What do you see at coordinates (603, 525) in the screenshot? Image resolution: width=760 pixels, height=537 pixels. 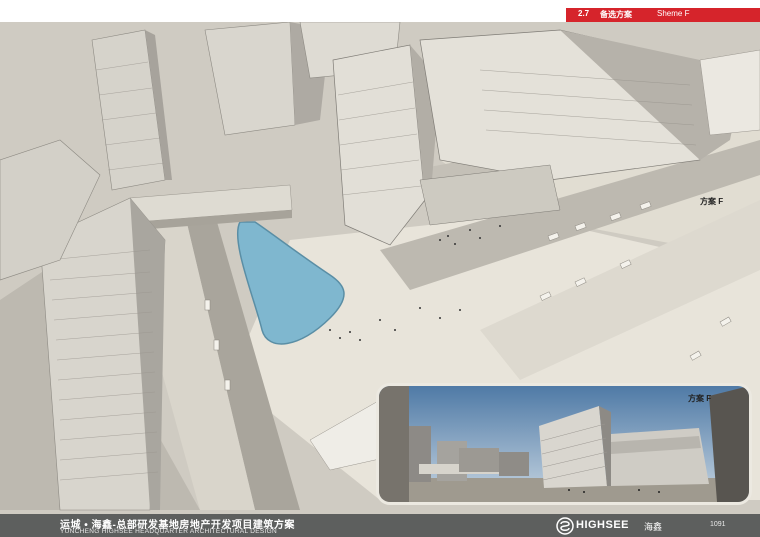 I see `brand-name: HIGHSEE` at bounding box center [603, 525].